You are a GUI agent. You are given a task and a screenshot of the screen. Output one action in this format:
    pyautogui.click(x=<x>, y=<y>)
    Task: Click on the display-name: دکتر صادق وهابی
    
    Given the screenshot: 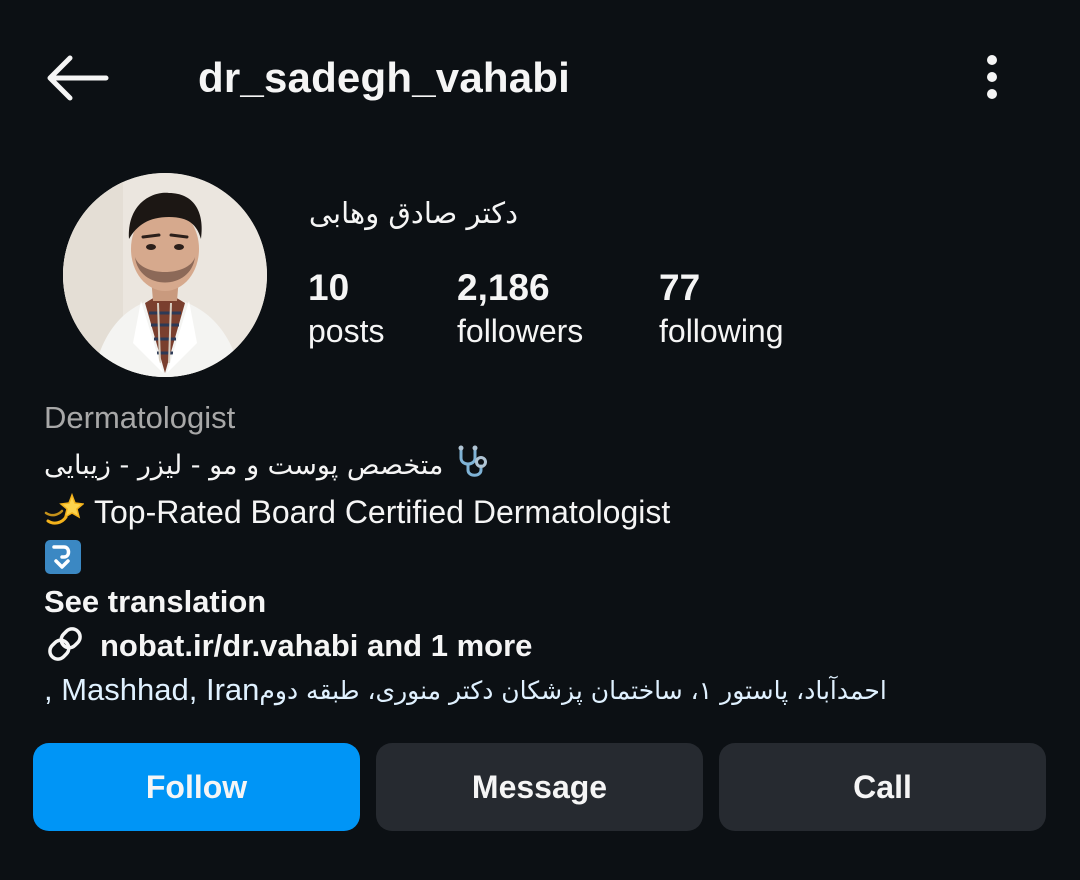 What is the action you would take?
    pyautogui.click(x=413, y=213)
    